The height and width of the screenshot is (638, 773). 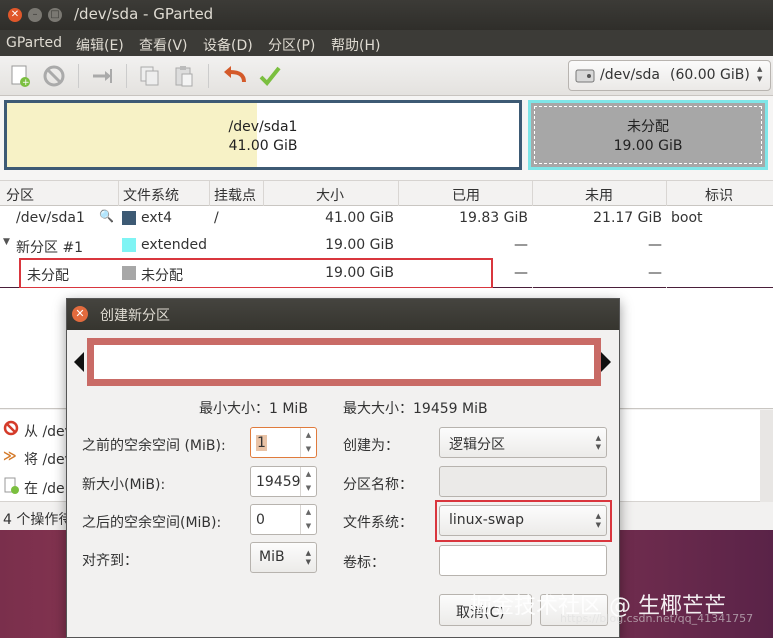 I want to click on free-after-spinner: 0 ▲ ▼, so click(x=283, y=519).